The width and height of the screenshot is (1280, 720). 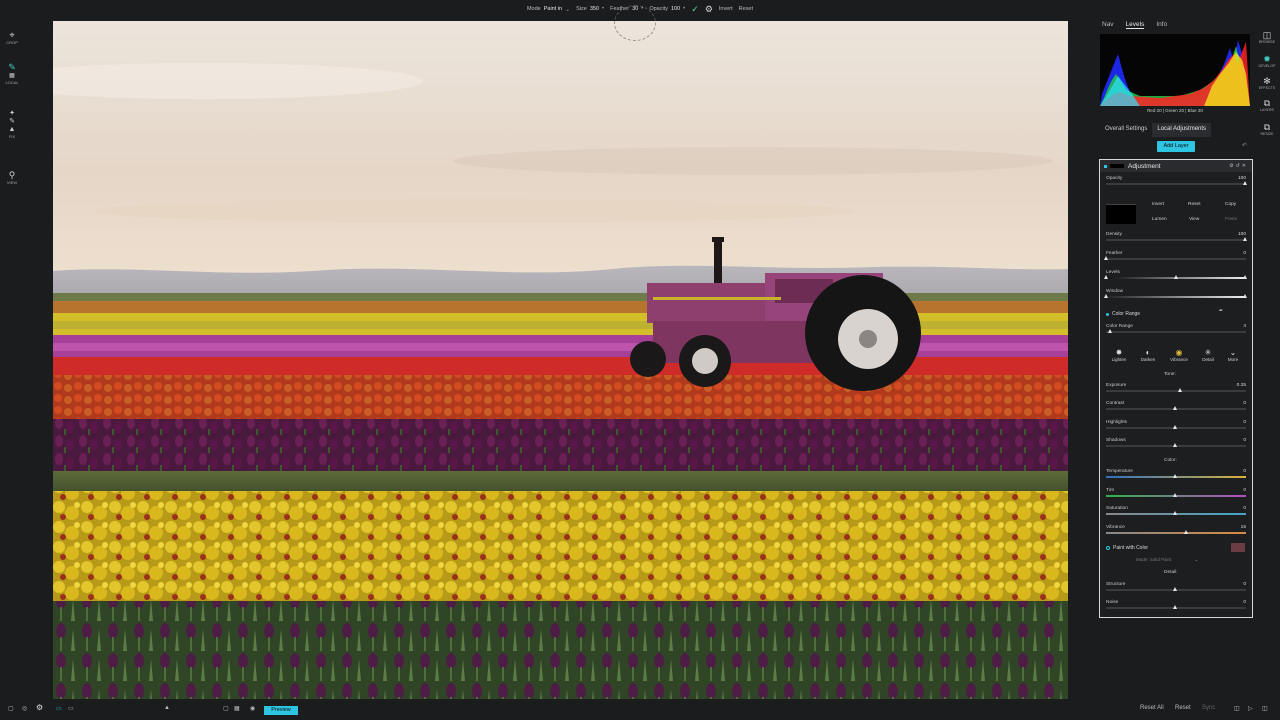 I want to click on reset-mask-button: Reset, so click(x=1194, y=204).